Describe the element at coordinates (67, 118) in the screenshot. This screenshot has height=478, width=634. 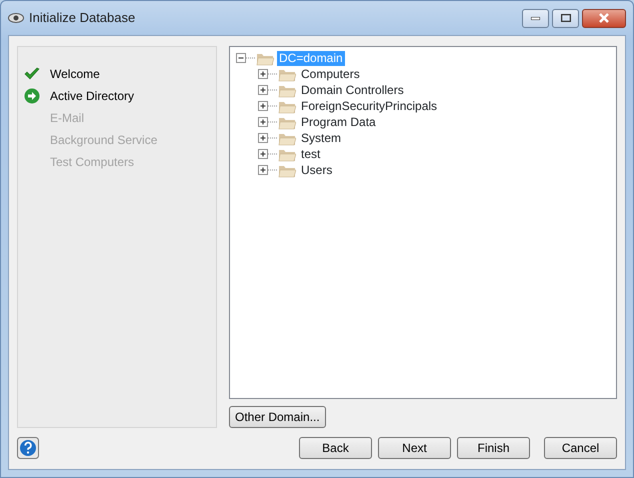
I see `step-label: E-Mail` at that location.